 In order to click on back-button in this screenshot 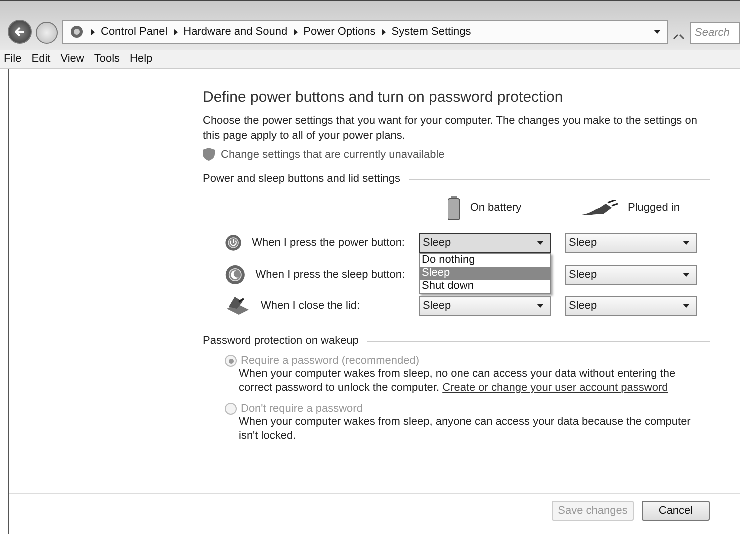, I will do `click(20, 32)`.